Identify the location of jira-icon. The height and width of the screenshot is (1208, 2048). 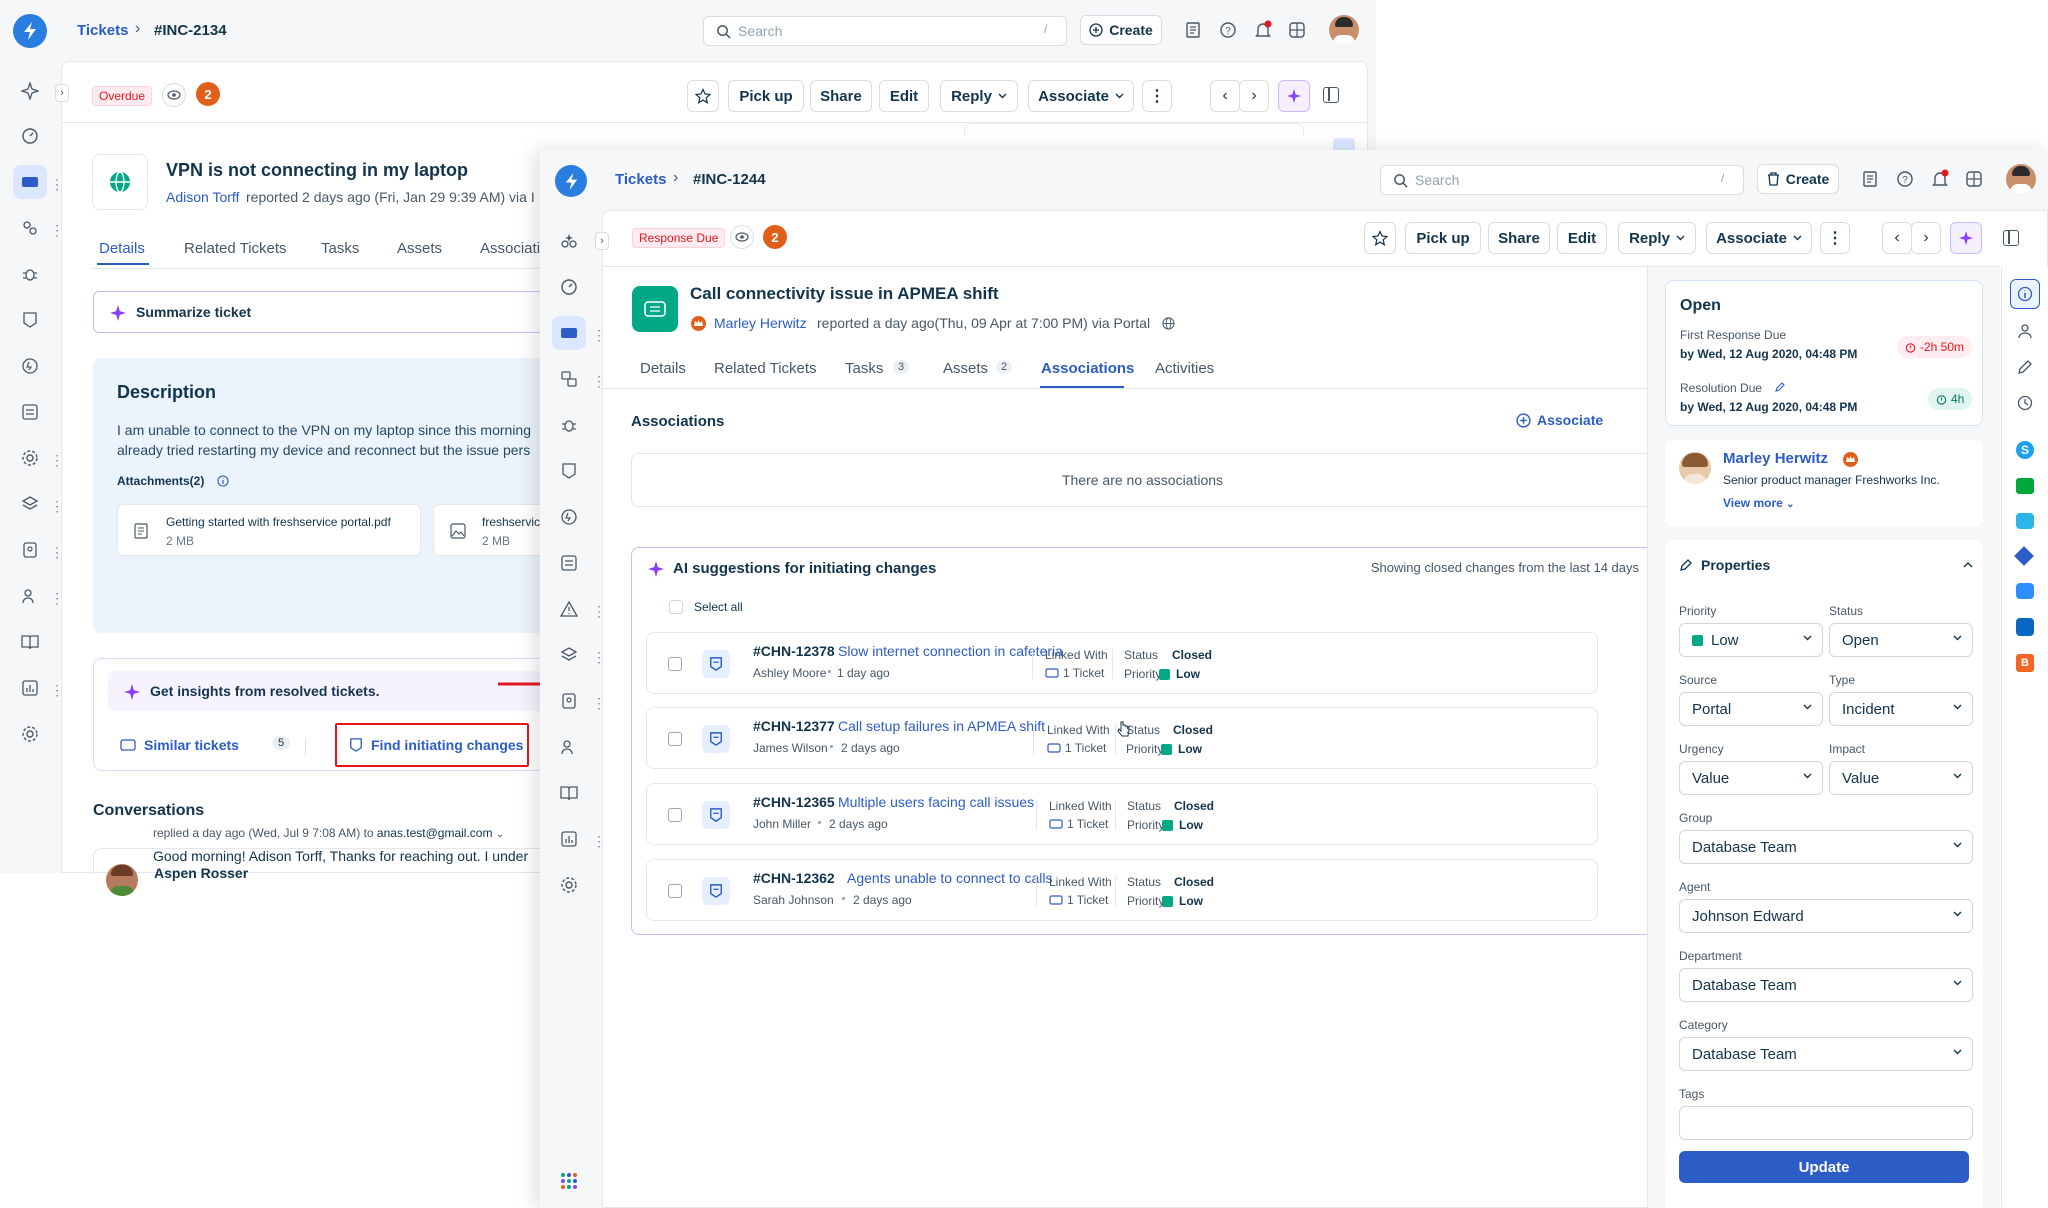
(2024, 556).